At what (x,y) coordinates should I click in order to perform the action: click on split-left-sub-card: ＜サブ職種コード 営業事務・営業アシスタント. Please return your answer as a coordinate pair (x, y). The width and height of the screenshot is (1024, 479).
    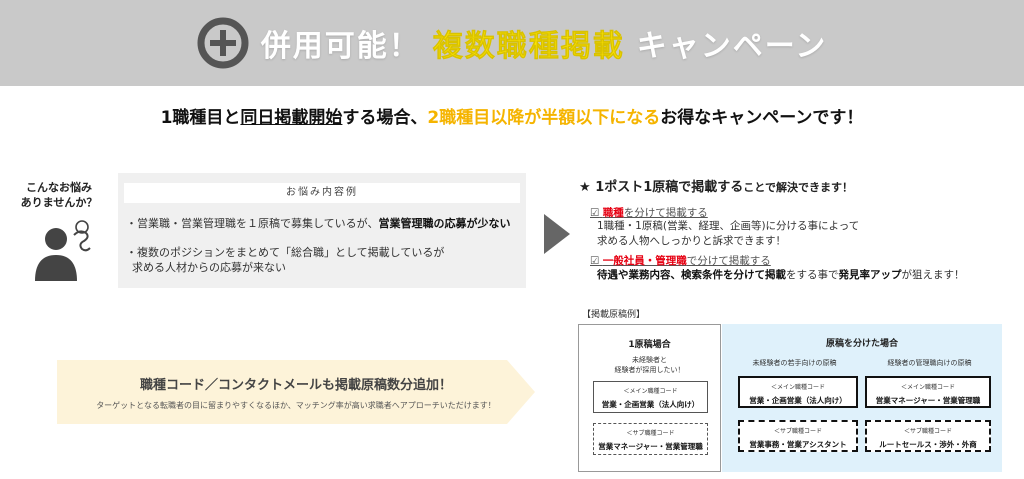
    Looking at the image, I should click on (798, 436).